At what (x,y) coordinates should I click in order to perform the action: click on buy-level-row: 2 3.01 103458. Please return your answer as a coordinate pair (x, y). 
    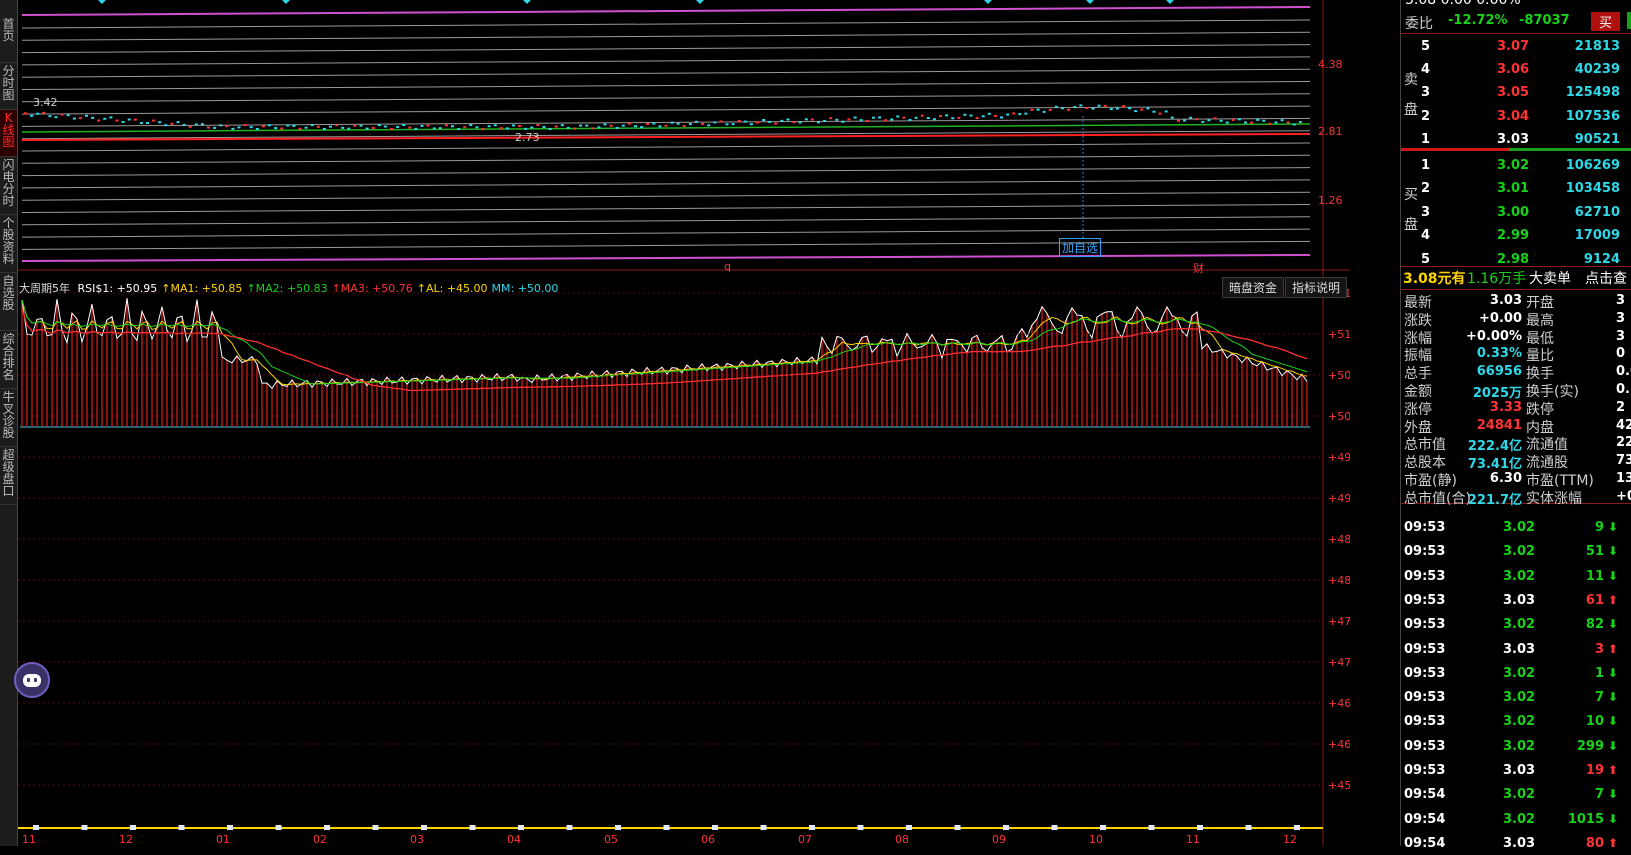
    Looking at the image, I should click on (1516, 189).